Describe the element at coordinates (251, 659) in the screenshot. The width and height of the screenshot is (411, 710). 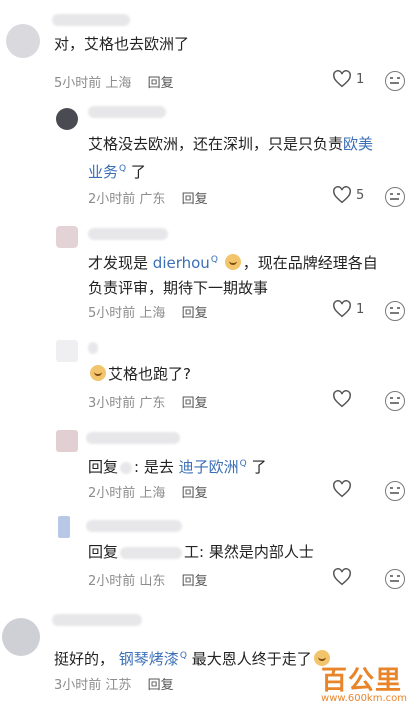
I see `text-part: 最大恩人终于走了` at that location.